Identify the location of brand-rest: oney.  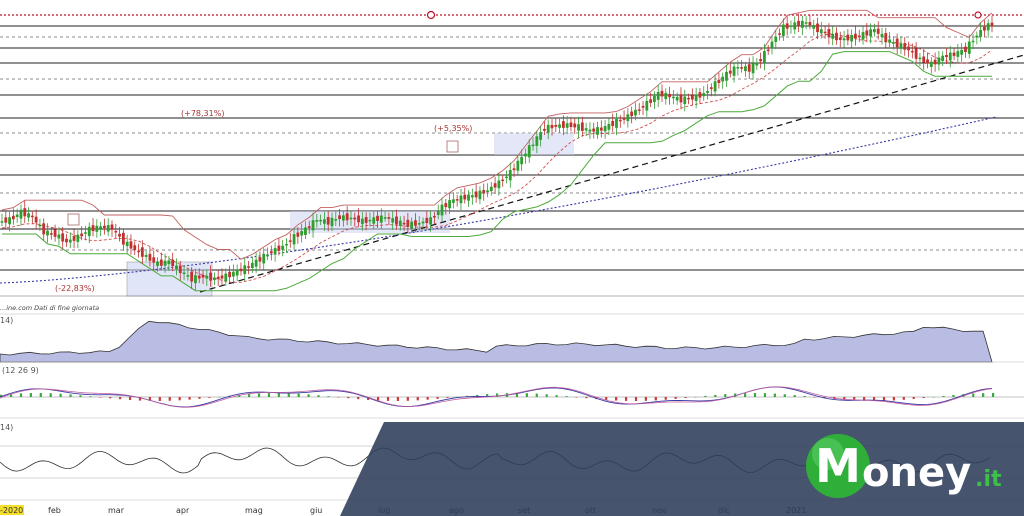
(916, 473).